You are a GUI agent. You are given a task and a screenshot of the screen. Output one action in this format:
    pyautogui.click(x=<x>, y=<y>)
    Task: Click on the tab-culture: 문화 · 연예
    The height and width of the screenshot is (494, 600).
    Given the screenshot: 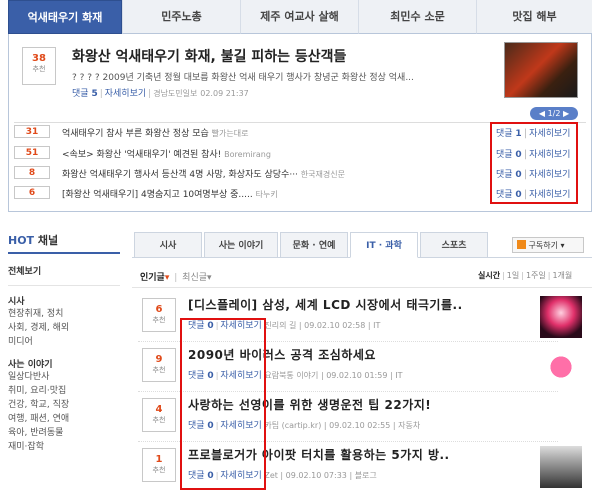 What is the action you would take?
    pyautogui.click(x=314, y=245)
    